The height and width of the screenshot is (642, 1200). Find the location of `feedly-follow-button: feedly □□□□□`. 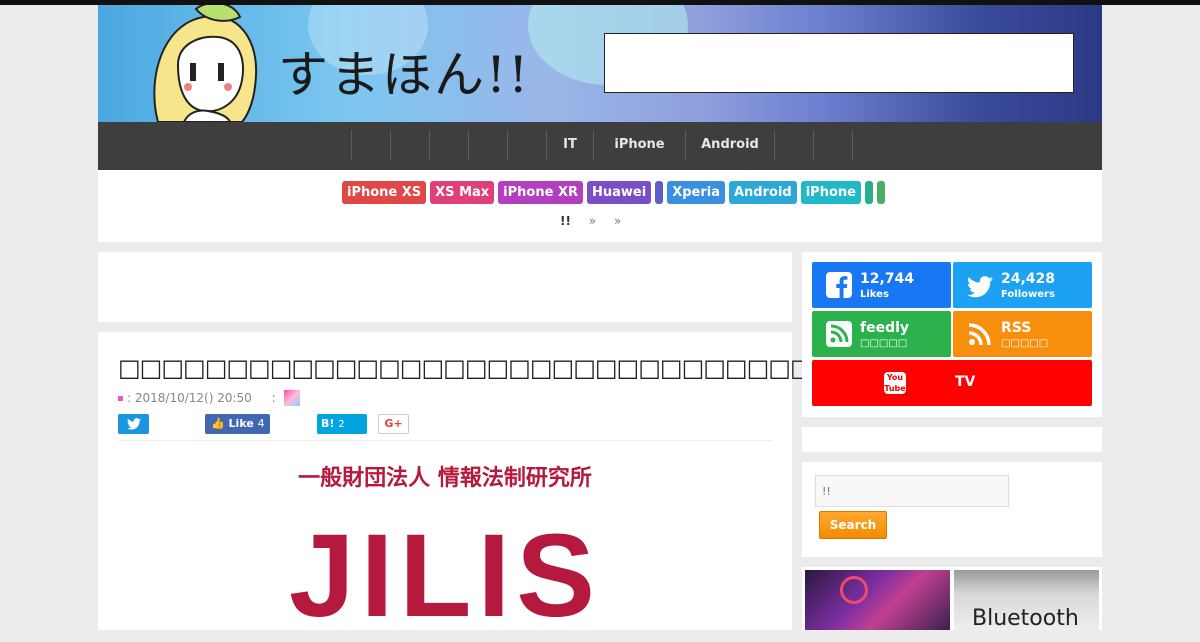

feedly-follow-button: feedly □□□□□ is located at coordinates (881, 334).